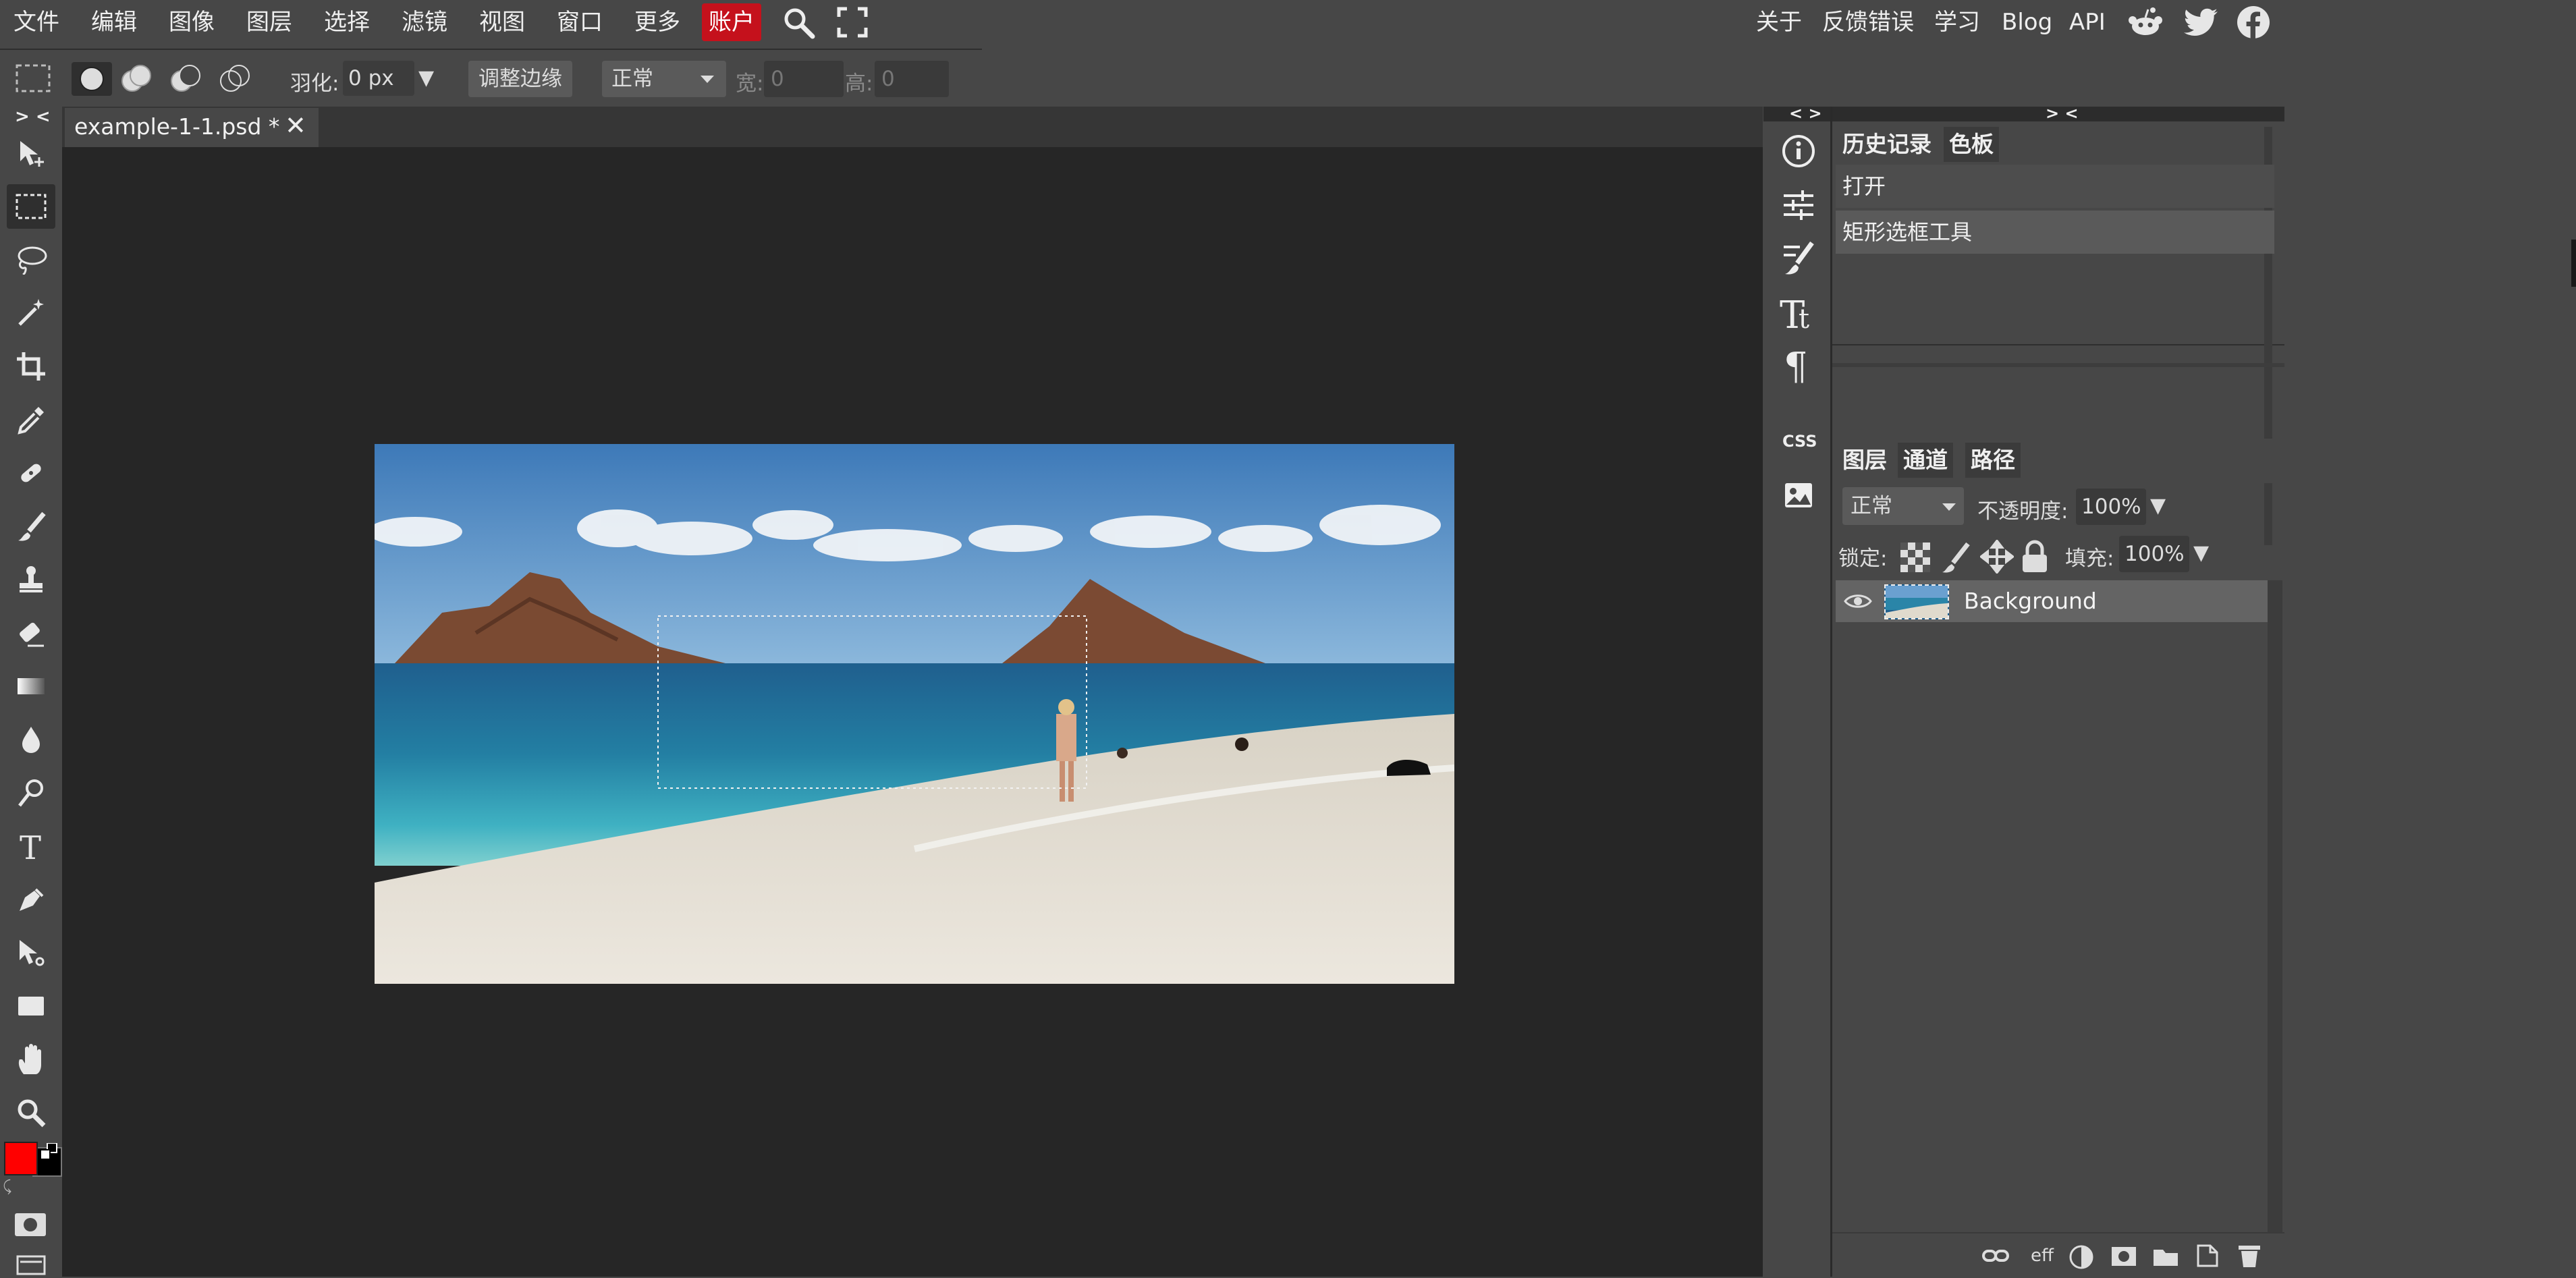  Describe the element at coordinates (1779, 23) in the screenshot. I see `menu-about: 关于` at that location.